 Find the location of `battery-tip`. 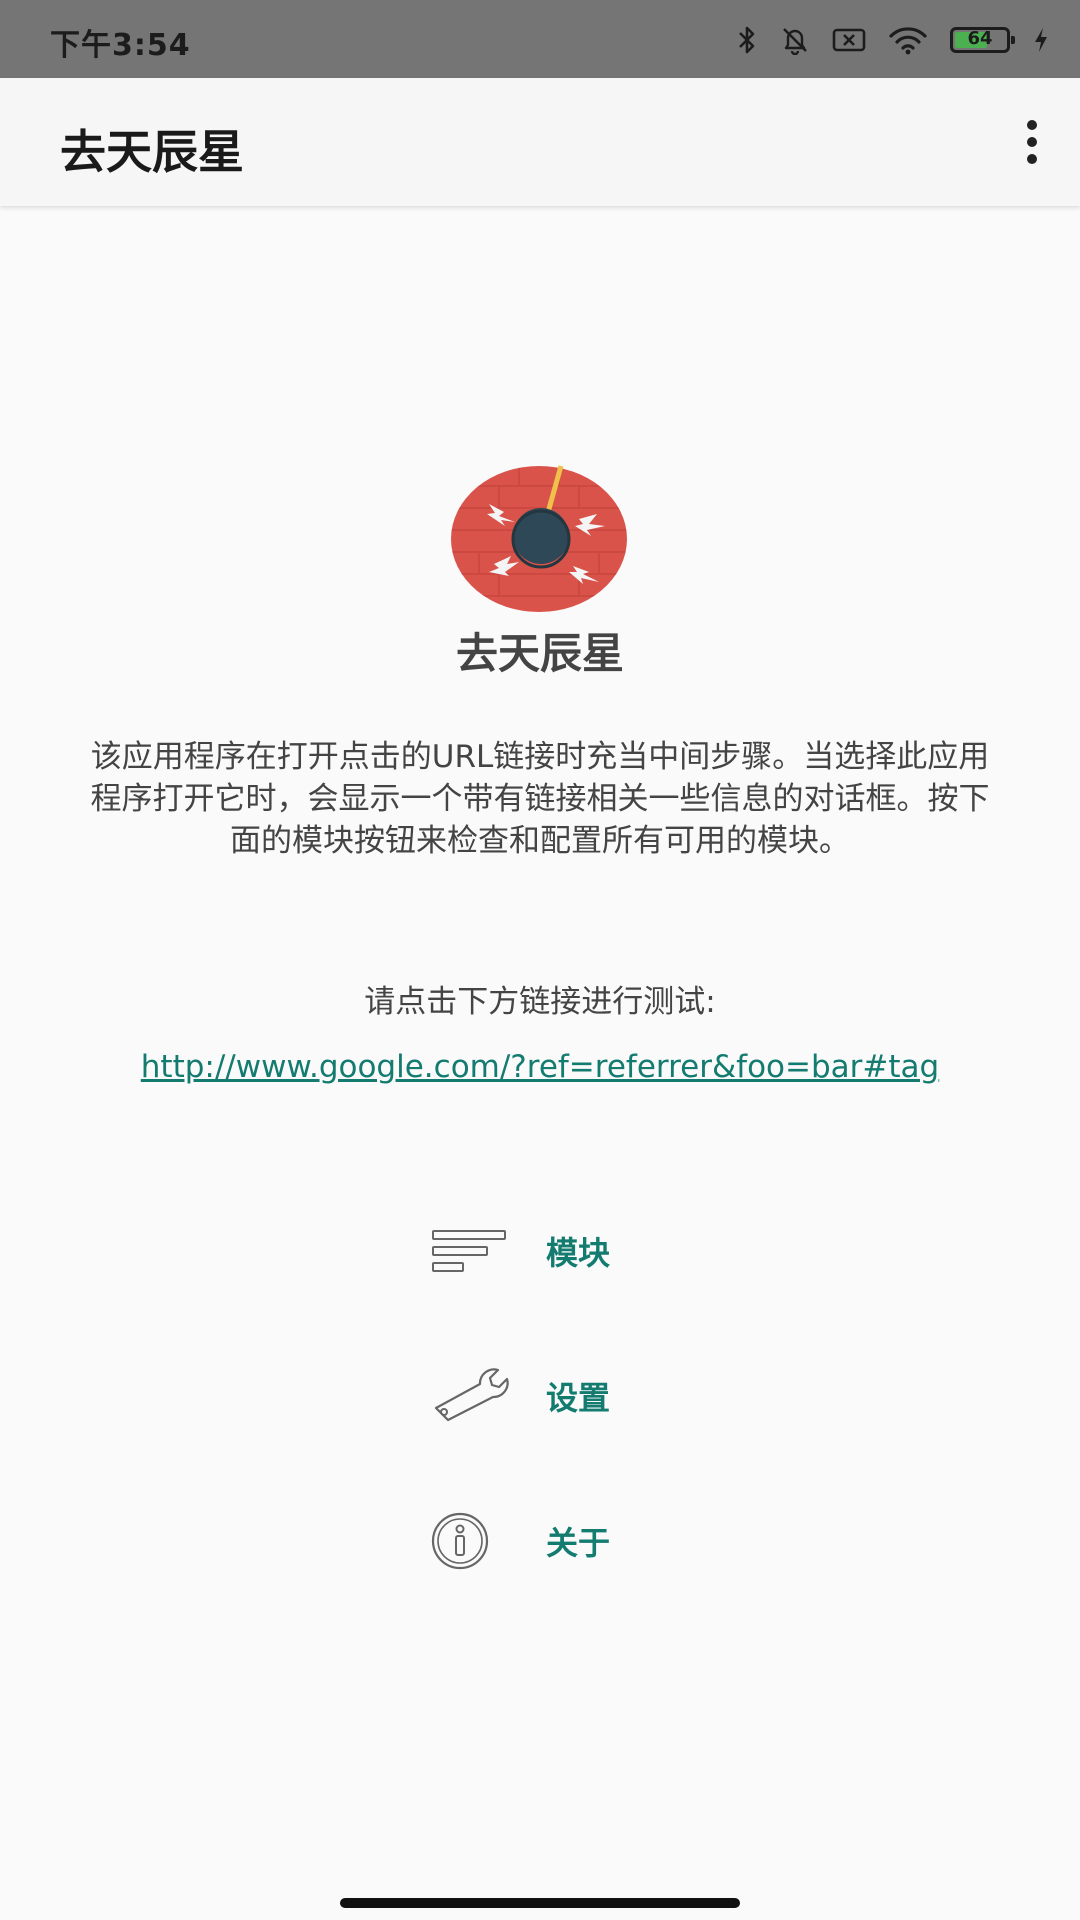

battery-tip is located at coordinates (1013, 40).